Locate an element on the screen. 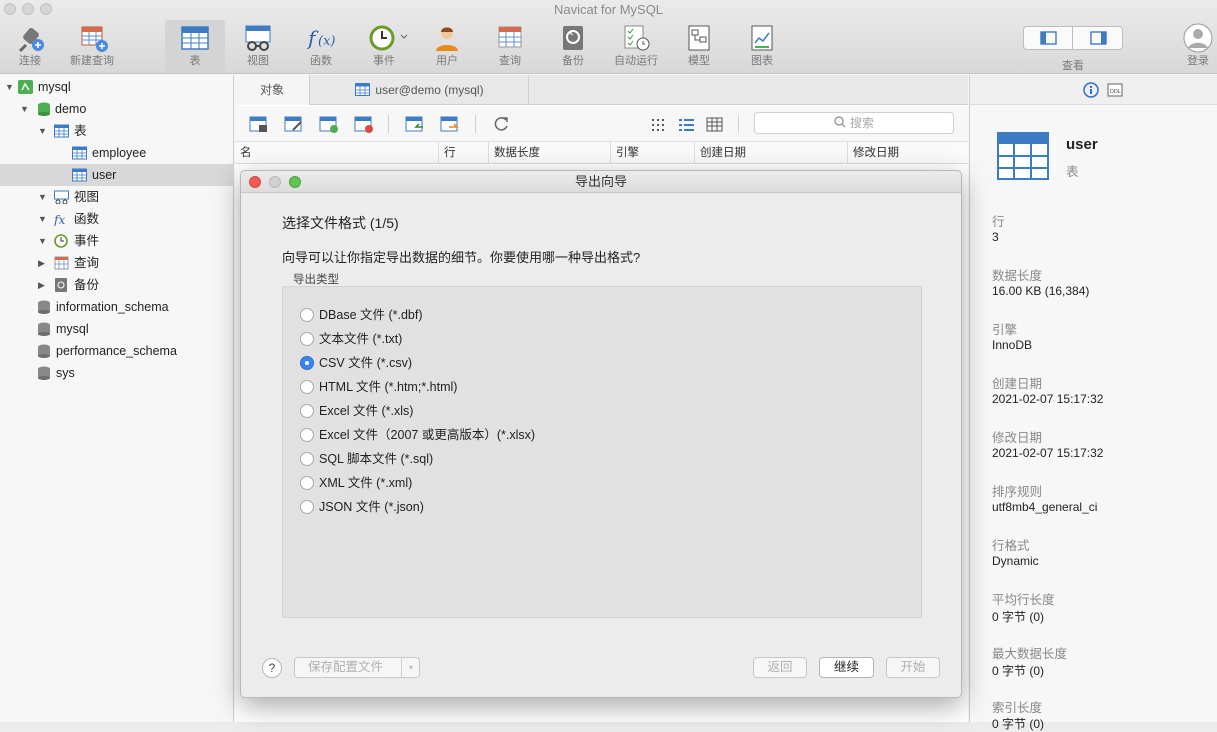 Image resolution: width=1217 pixels, height=732 pixels. list-view-icon is located at coordinates (687, 124).